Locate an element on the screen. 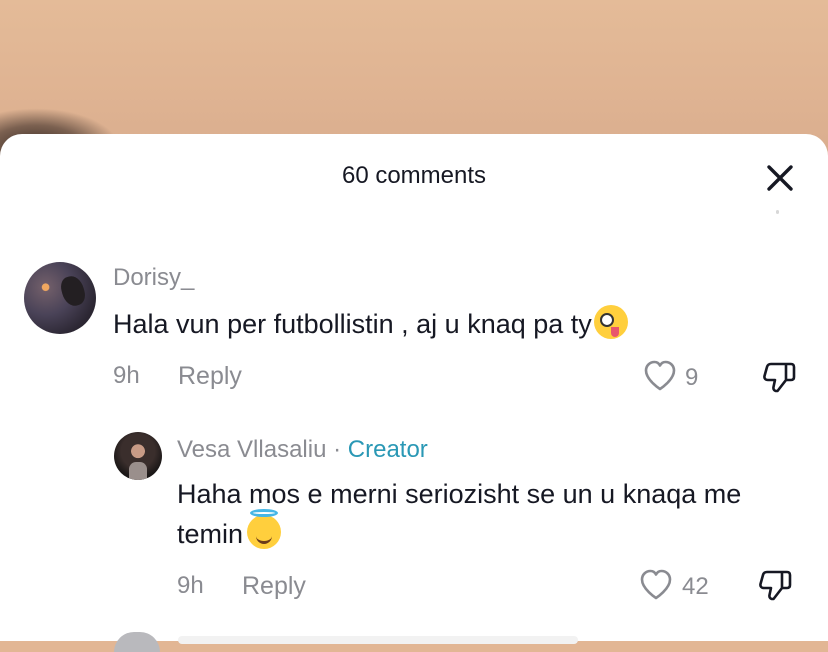  next-comment-avatar-partial is located at coordinates (137, 642).